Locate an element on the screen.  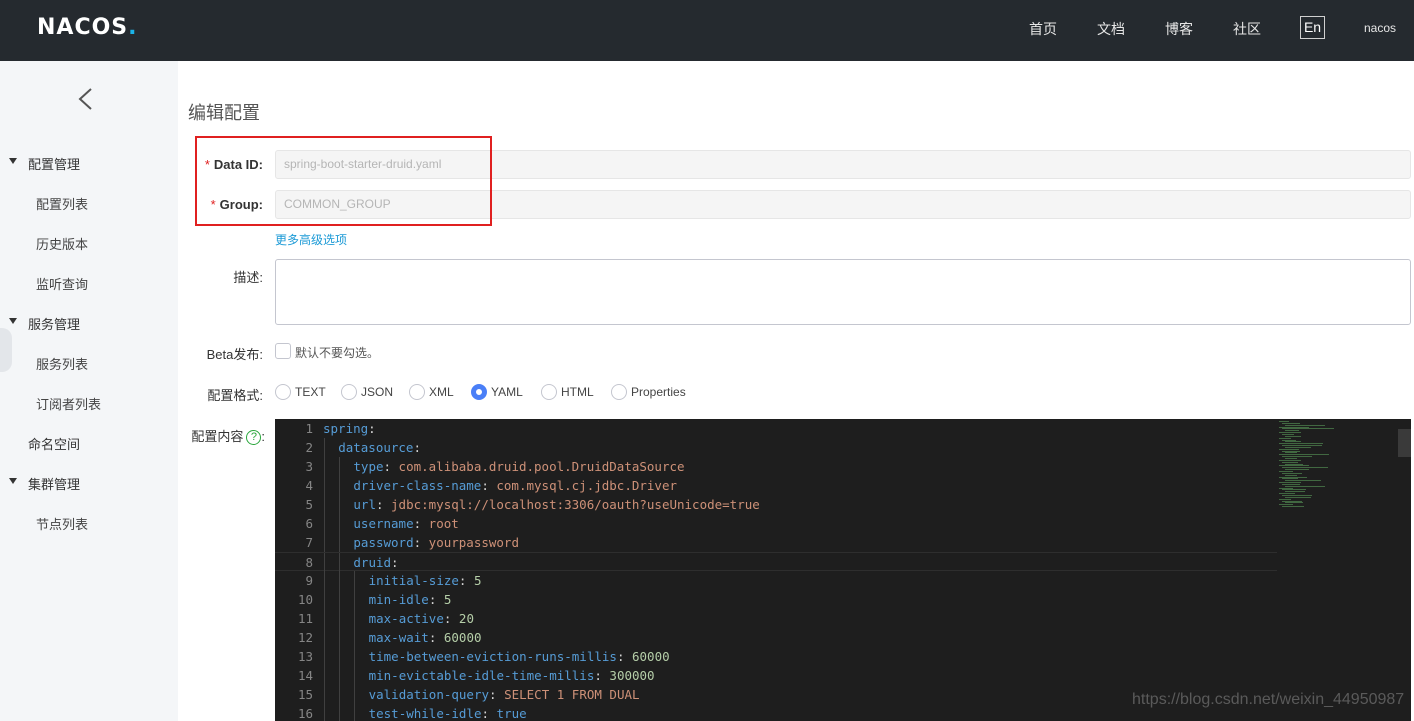
yaml-colon: : is located at coordinates (417, 542).